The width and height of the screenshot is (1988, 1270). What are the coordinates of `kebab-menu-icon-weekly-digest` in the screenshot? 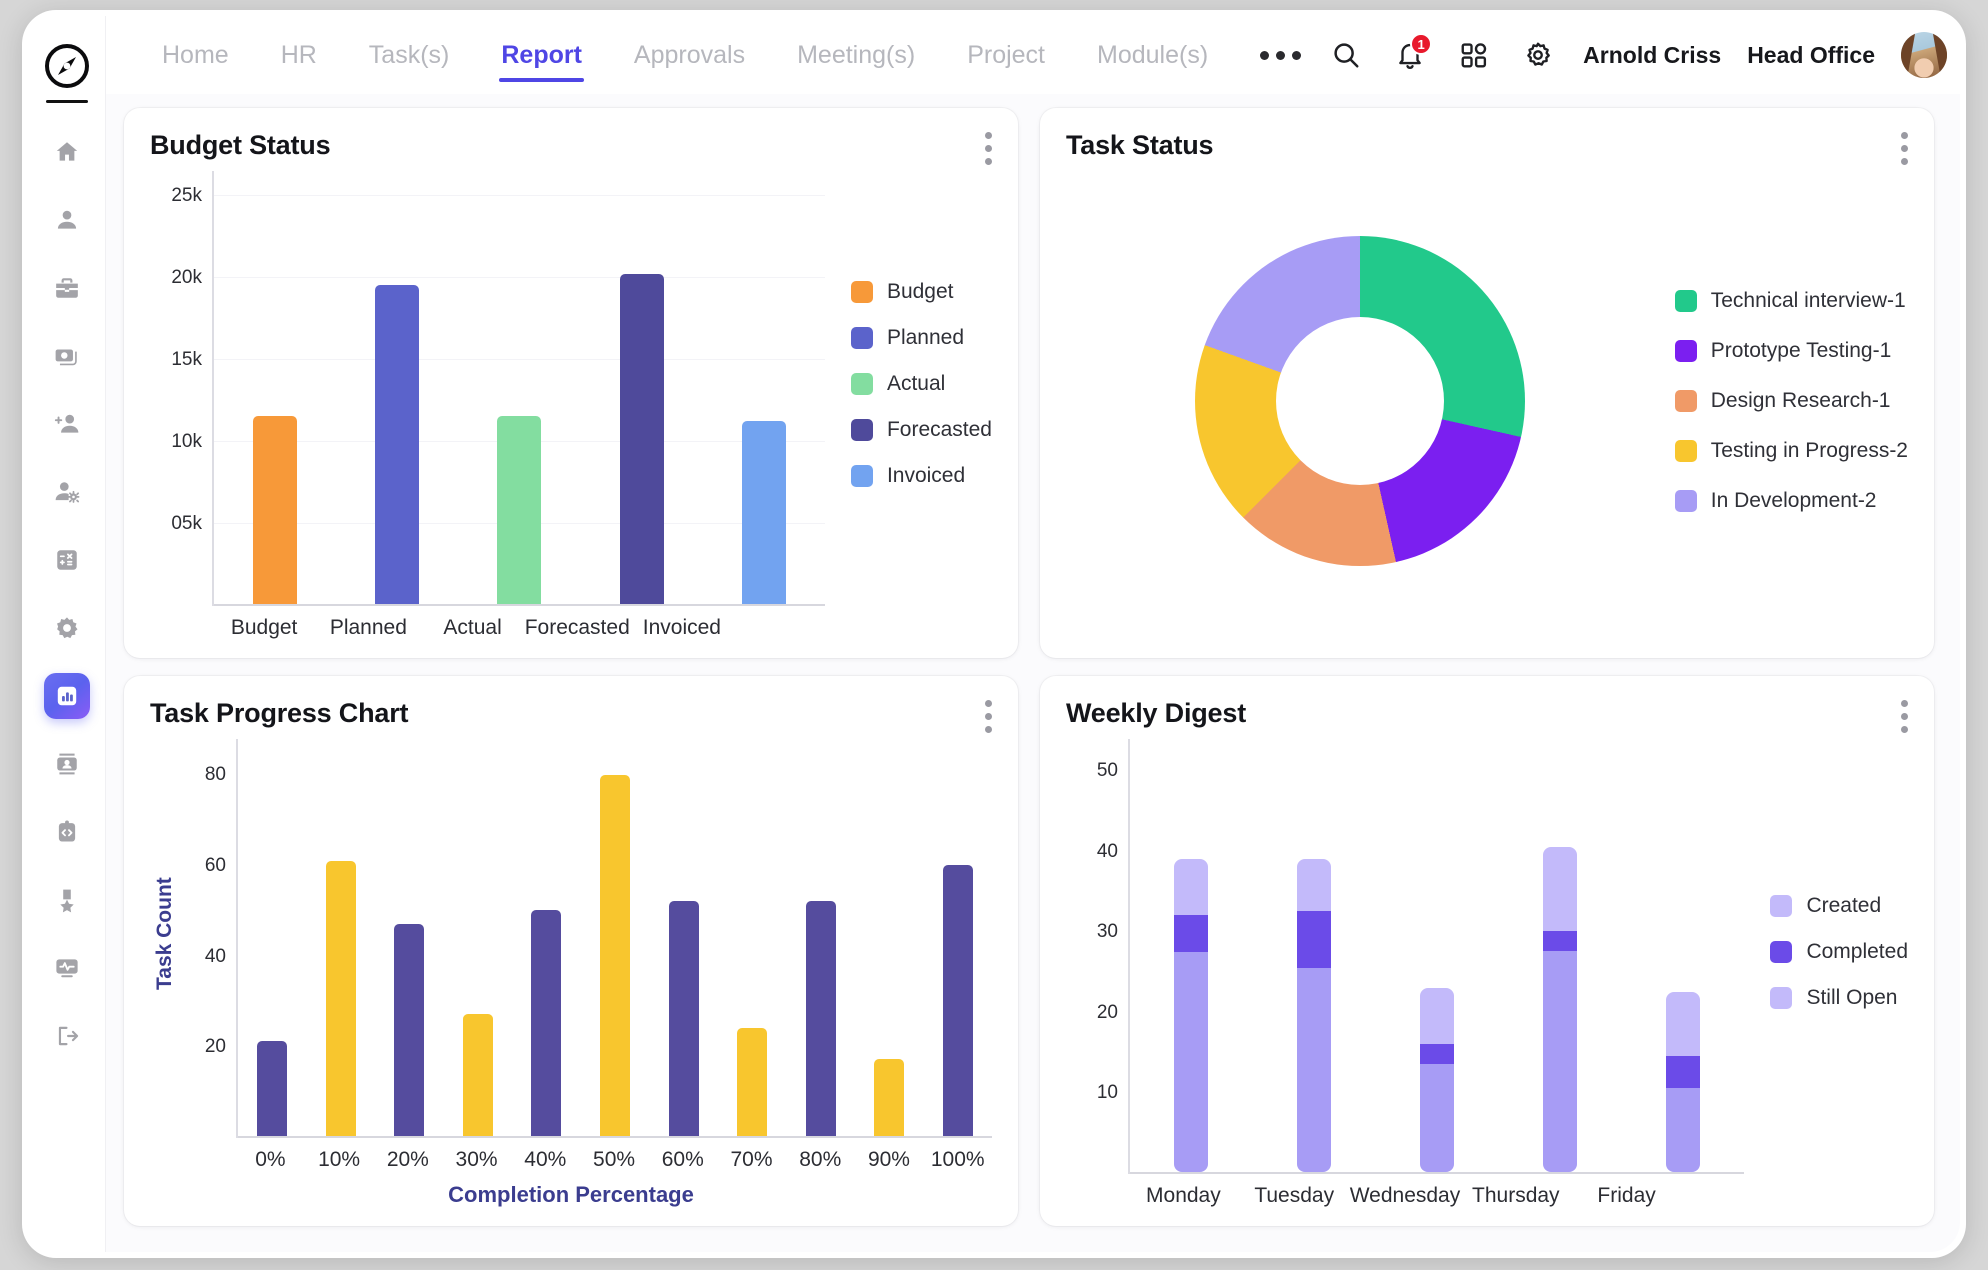 It's located at (1904, 716).